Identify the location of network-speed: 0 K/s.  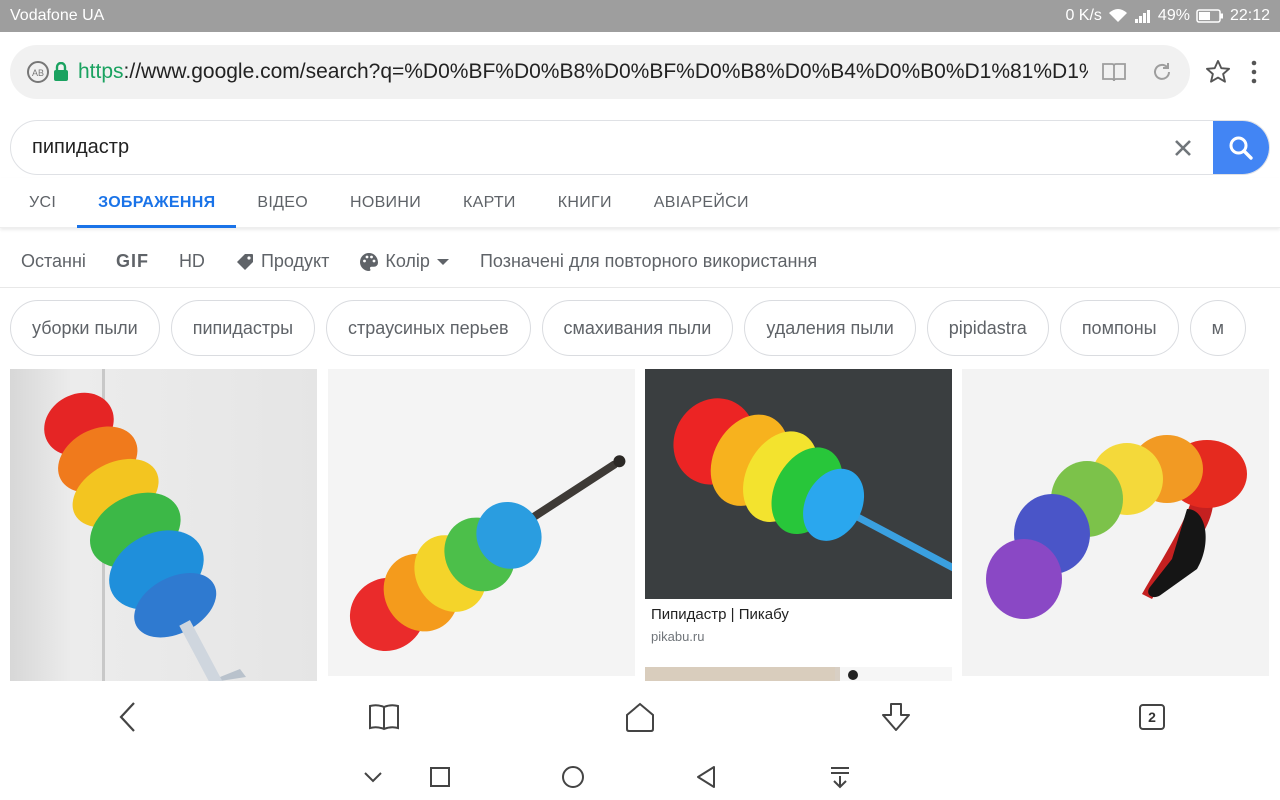
(1083, 15).